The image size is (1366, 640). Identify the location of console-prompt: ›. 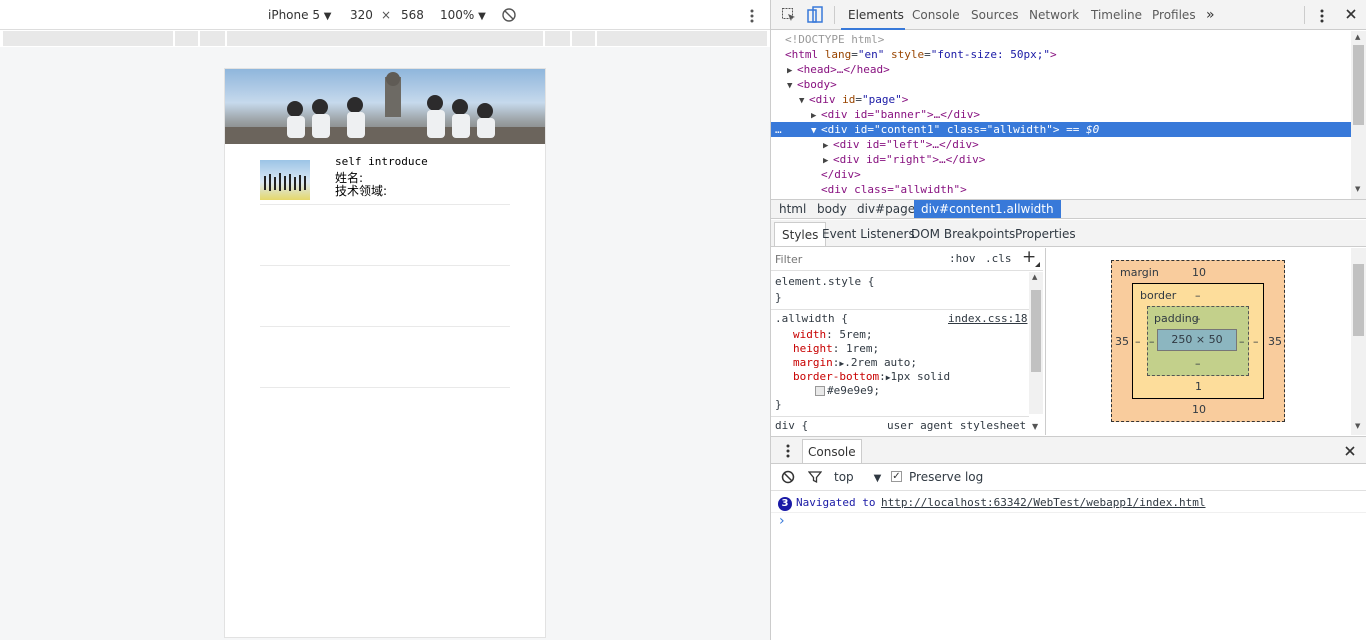
(782, 521).